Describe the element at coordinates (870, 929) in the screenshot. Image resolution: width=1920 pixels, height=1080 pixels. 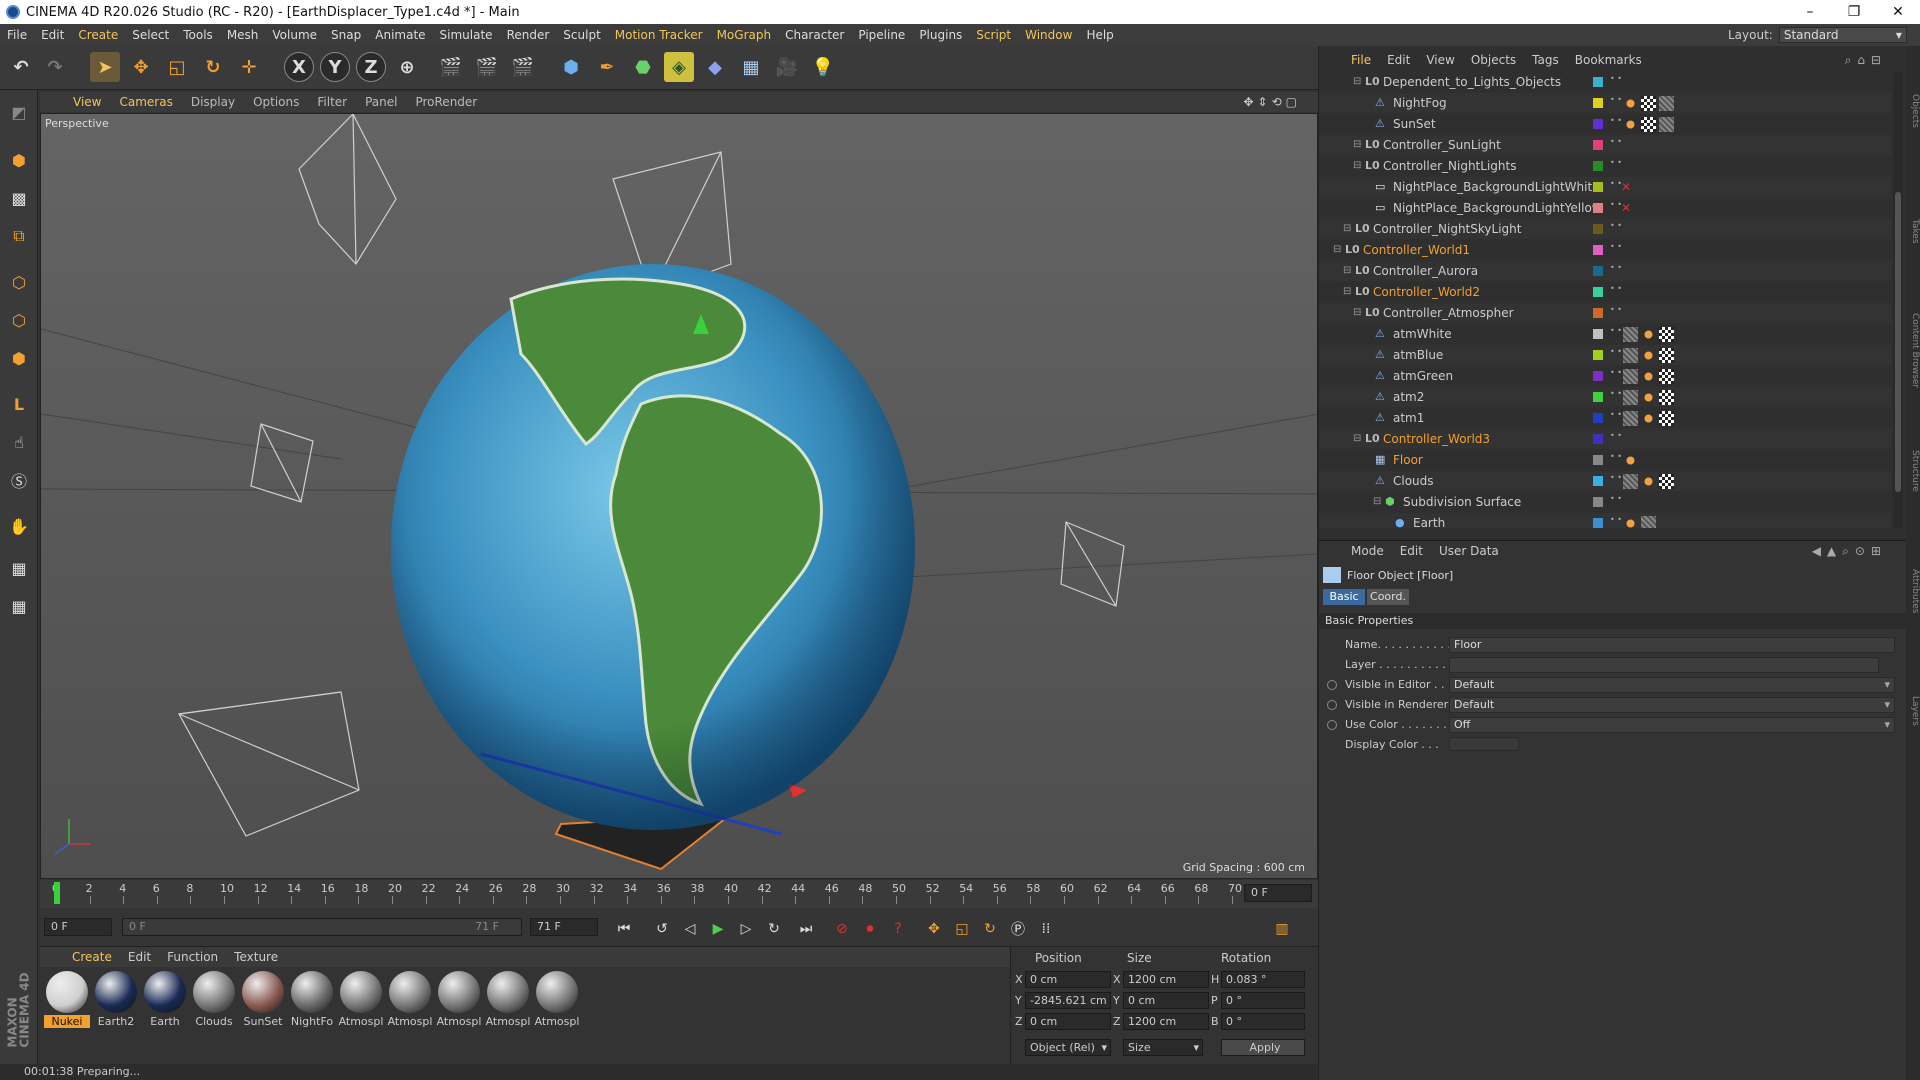
I see `autokey-icon: ⏺` at that location.